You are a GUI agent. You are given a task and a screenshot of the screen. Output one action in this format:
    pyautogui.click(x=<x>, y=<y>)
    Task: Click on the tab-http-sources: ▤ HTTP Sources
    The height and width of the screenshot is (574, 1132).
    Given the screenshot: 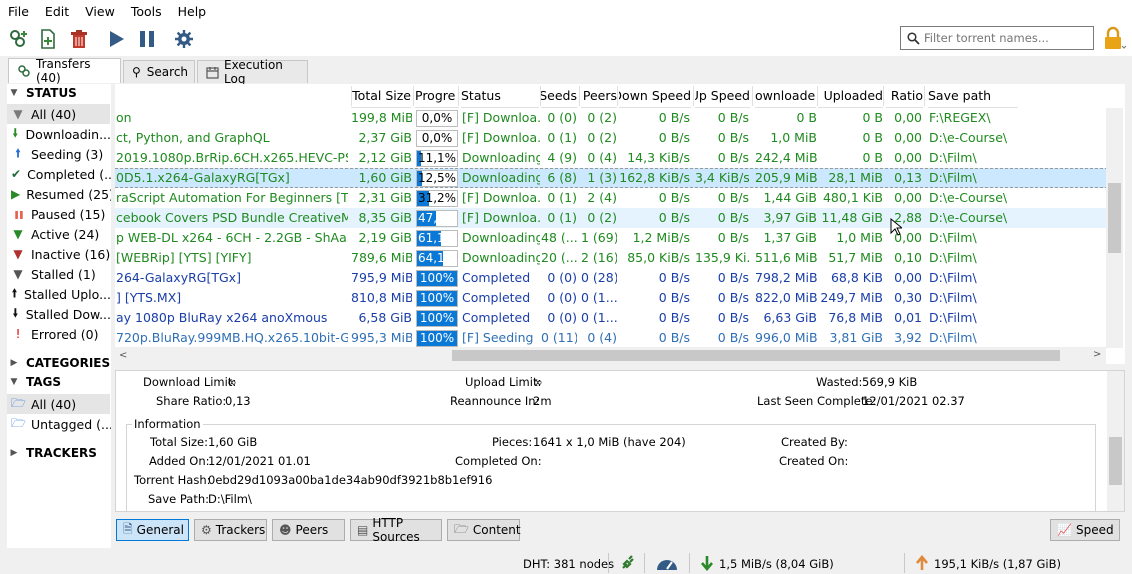 What is the action you would take?
    pyautogui.click(x=396, y=530)
    